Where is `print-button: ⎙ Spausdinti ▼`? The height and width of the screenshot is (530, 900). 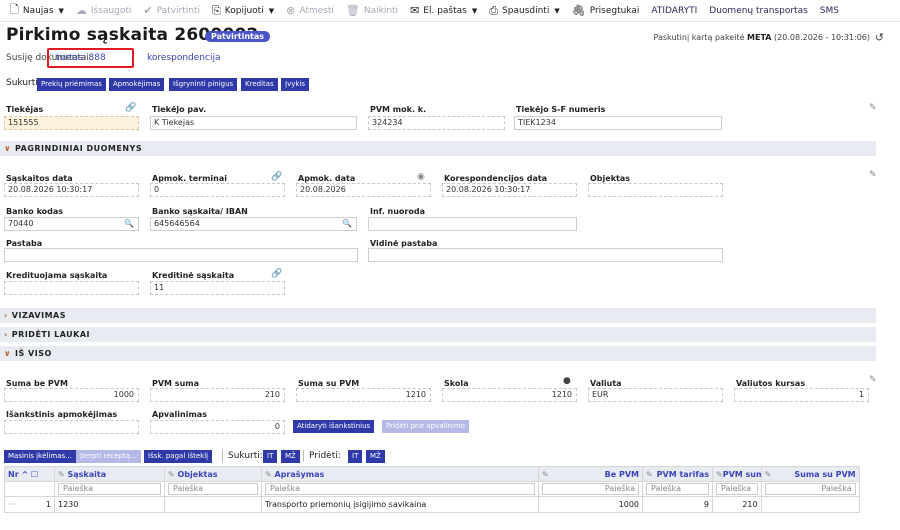 print-button: ⎙ Spausdinti ▼ is located at coordinates (524, 11).